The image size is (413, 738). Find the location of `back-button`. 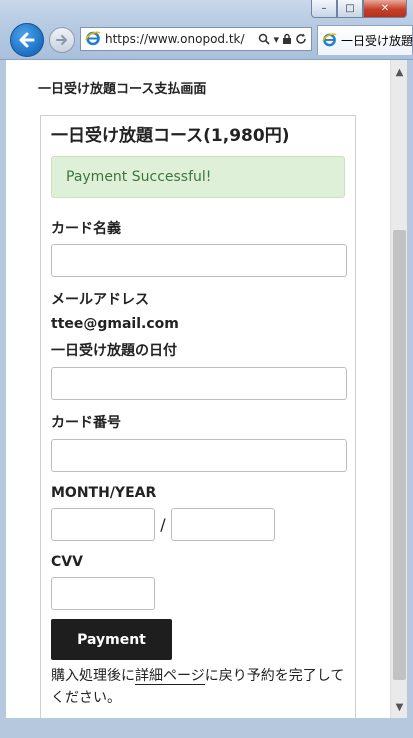

back-button is located at coordinates (27, 40).